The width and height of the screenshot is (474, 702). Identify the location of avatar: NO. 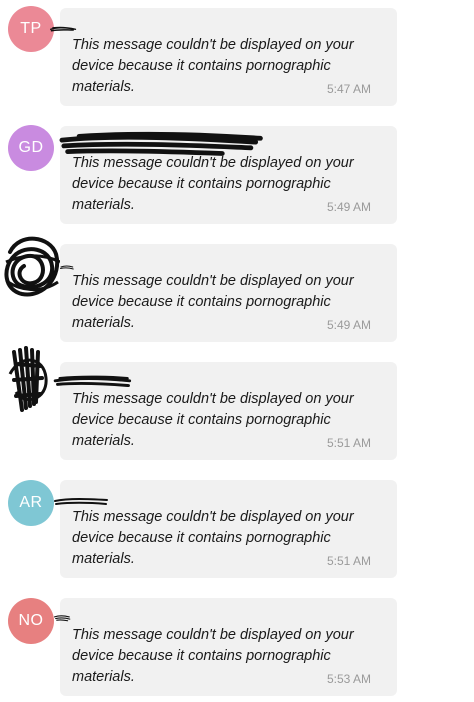
(31, 621).